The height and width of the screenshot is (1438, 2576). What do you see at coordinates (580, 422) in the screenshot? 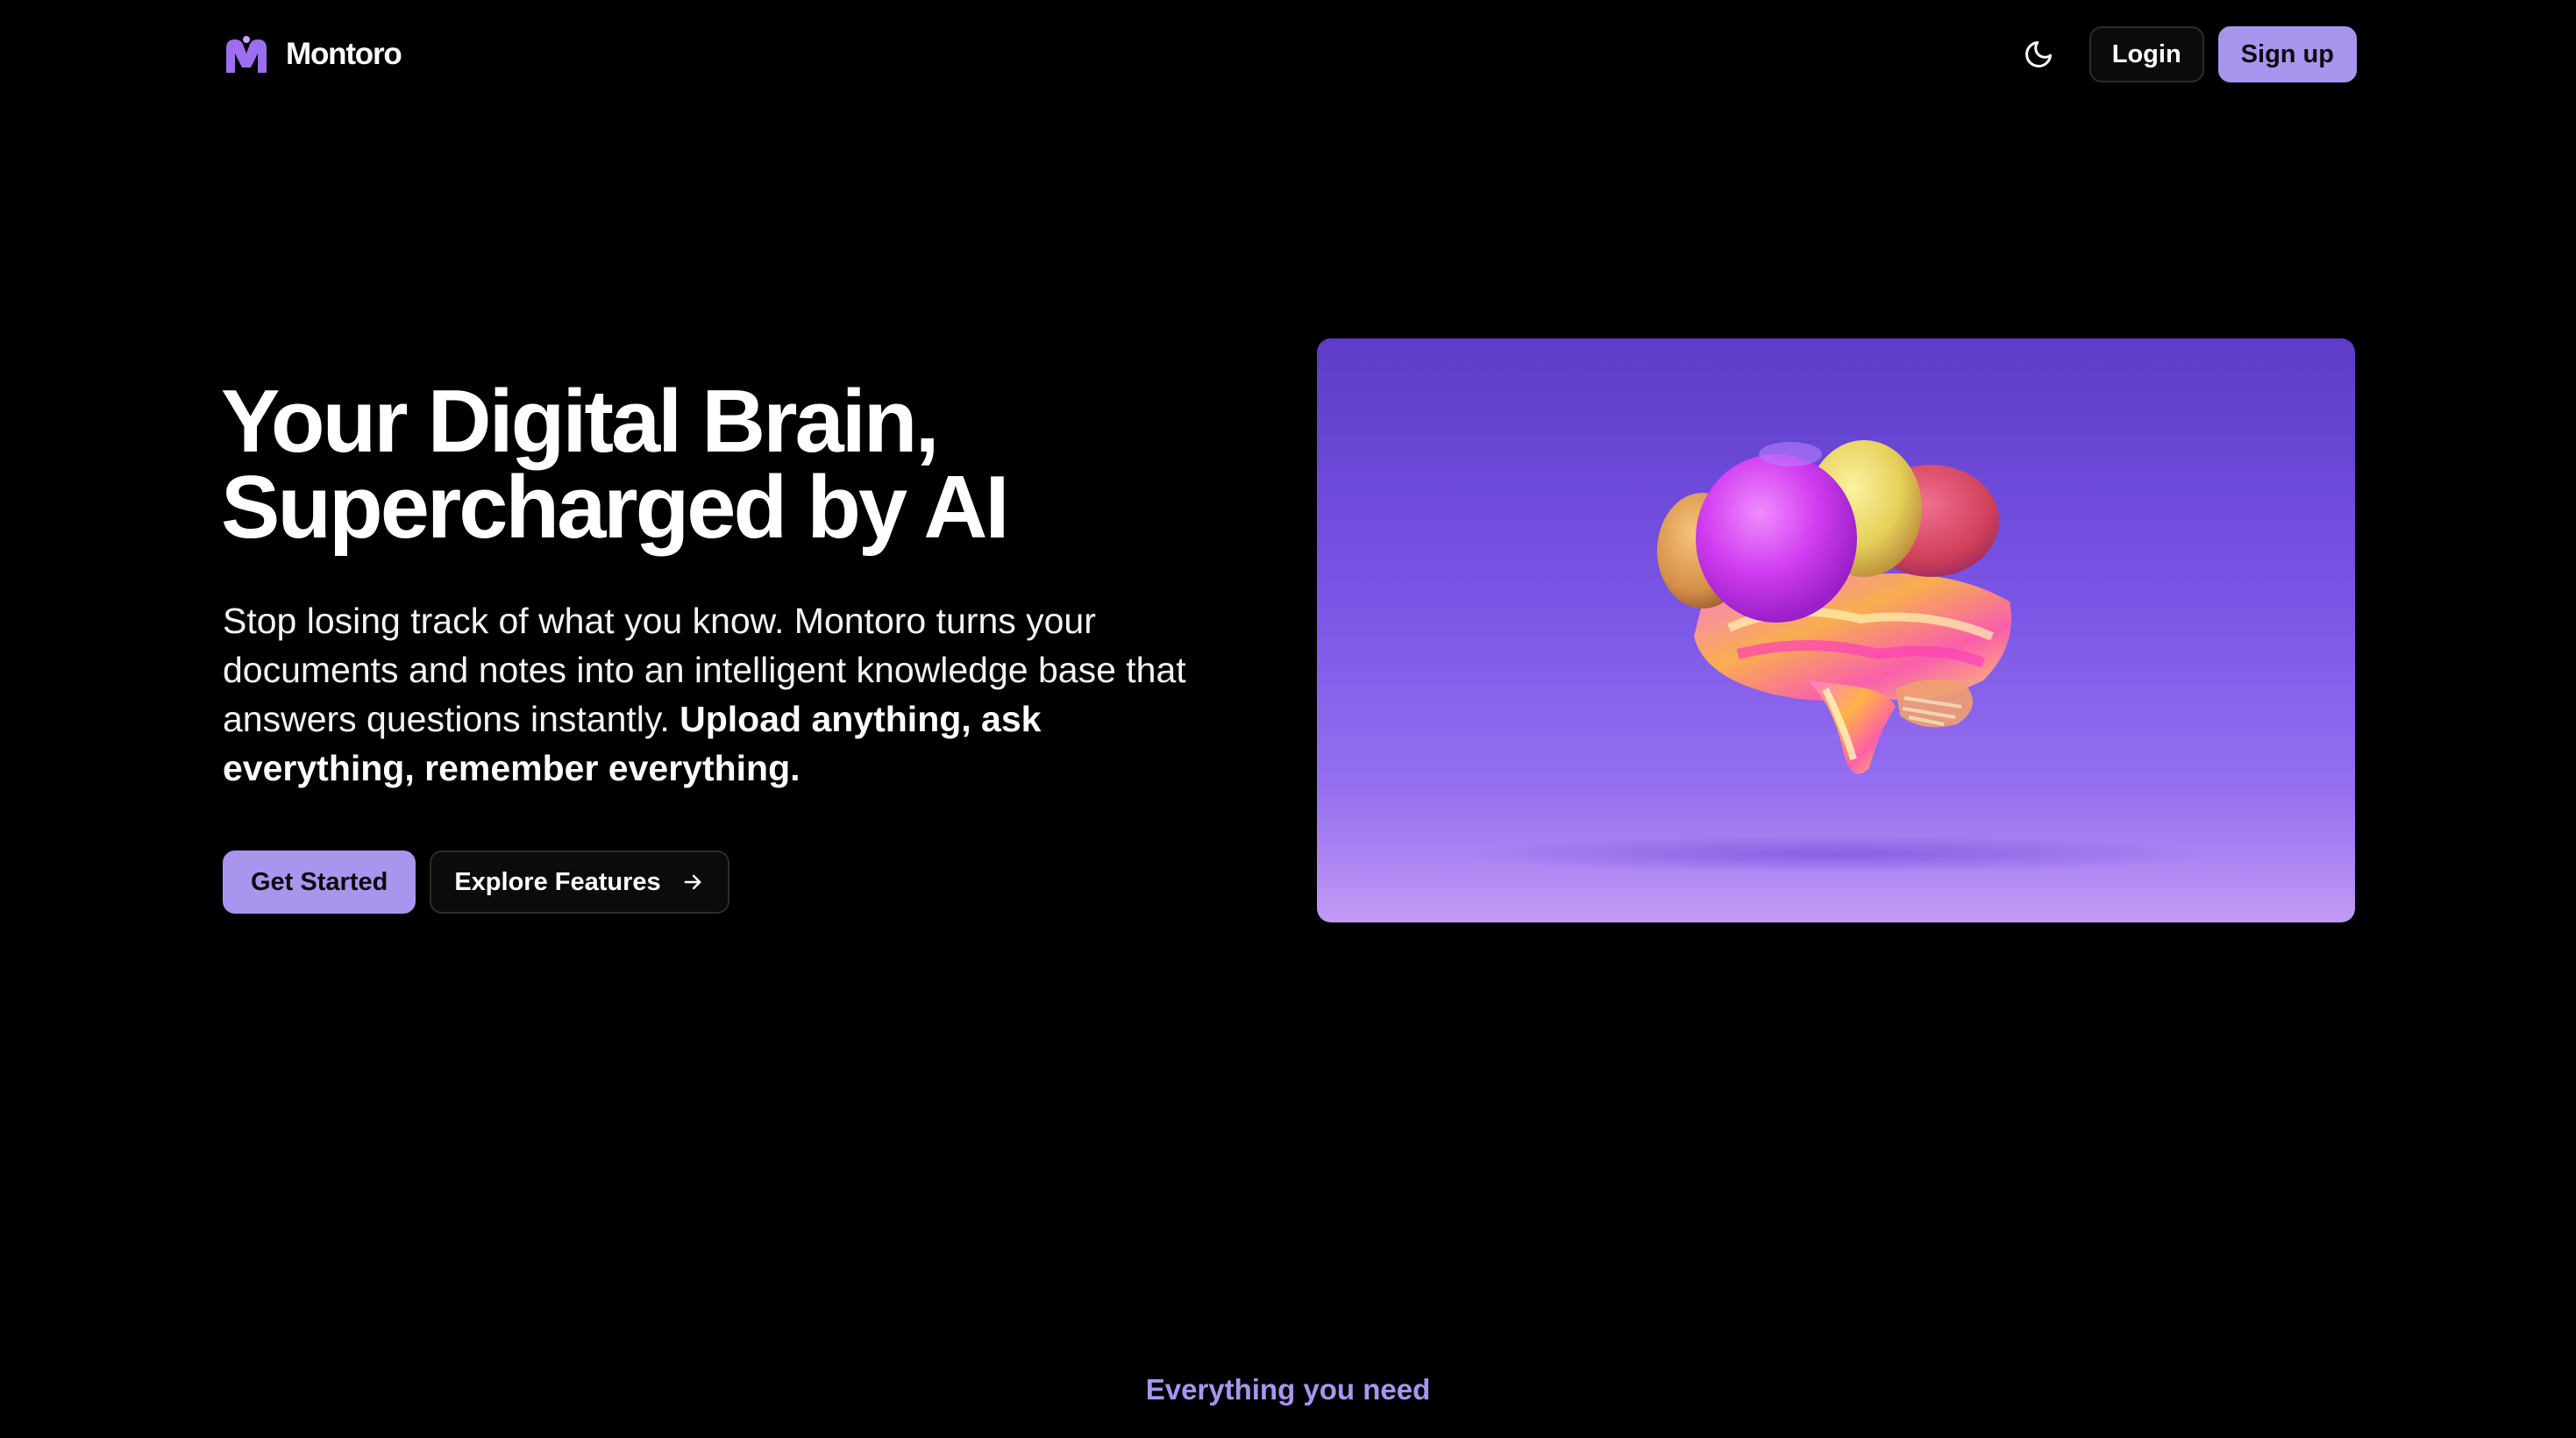
I see `hero-title-line-1: Your Digital Brain,` at bounding box center [580, 422].